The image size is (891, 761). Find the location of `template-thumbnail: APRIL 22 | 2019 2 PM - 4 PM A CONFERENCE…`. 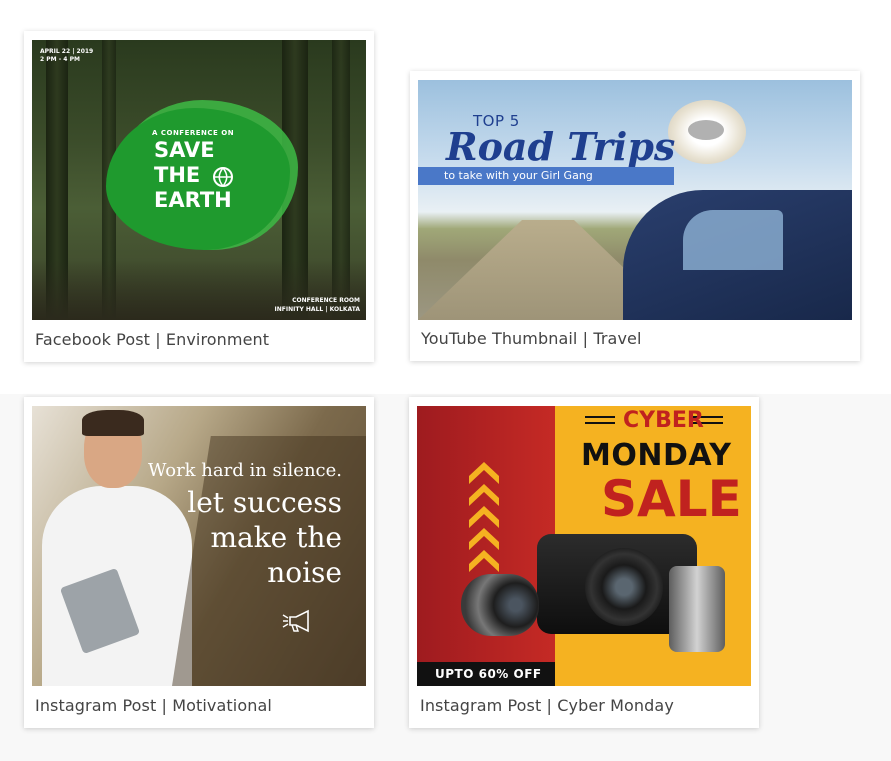

template-thumbnail: APRIL 22 | 2019 2 PM - 4 PM A CONFERENCE… is located at coordinates (199, 180).